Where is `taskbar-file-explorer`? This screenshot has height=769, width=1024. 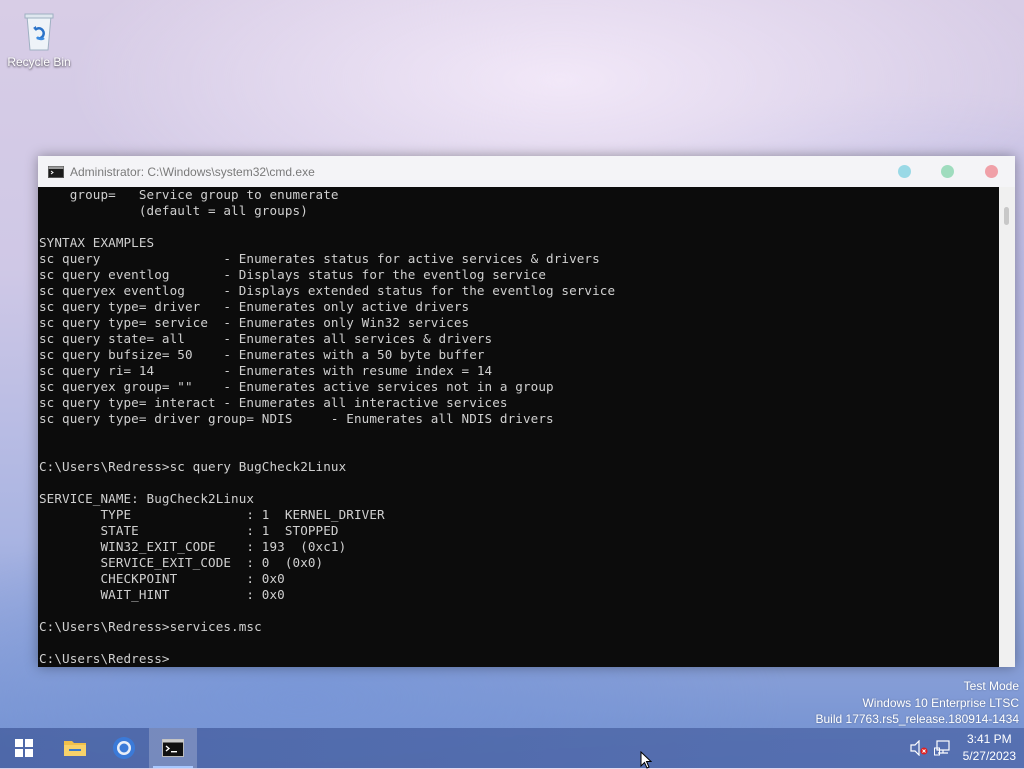 taskbar-file-explorer is located at coordinates (75, 748).